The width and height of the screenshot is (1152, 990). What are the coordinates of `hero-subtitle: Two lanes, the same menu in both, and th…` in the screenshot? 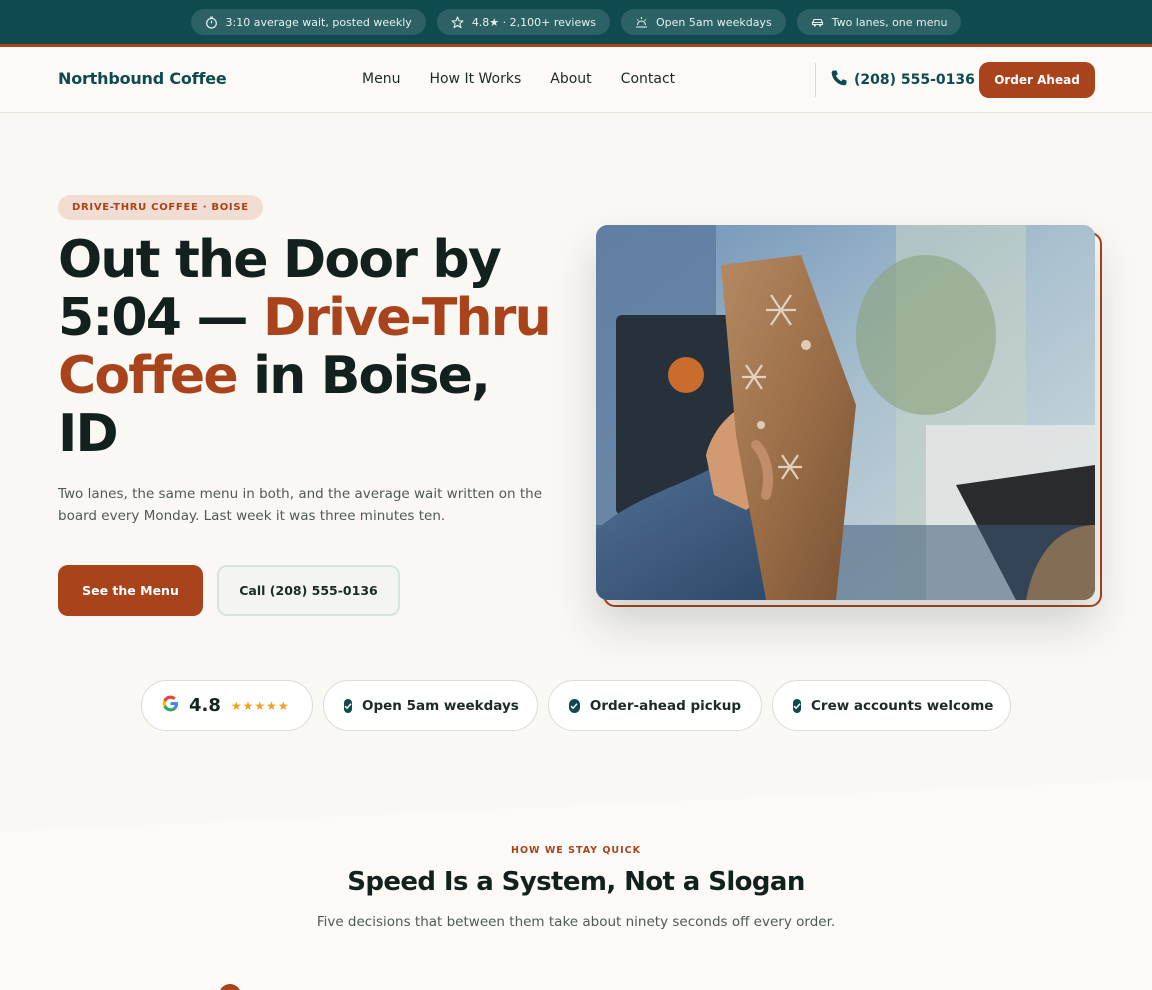 It's located at (300, 505).